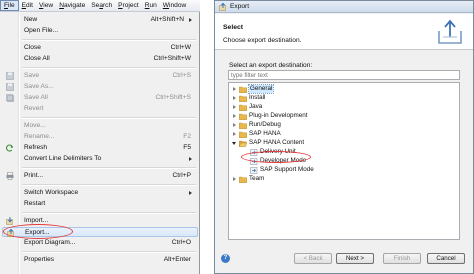  Describe the element at coordinates (107, 5) in the screenshot. I see `menu-search-rest: rch` at that location.